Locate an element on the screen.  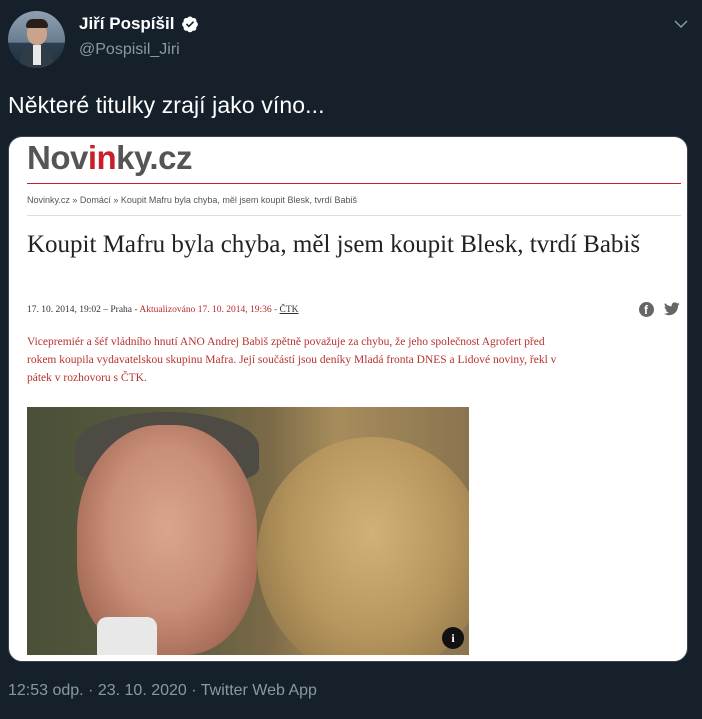
novinky-logo: Novinky.cz is located at coordinates (109, 158).